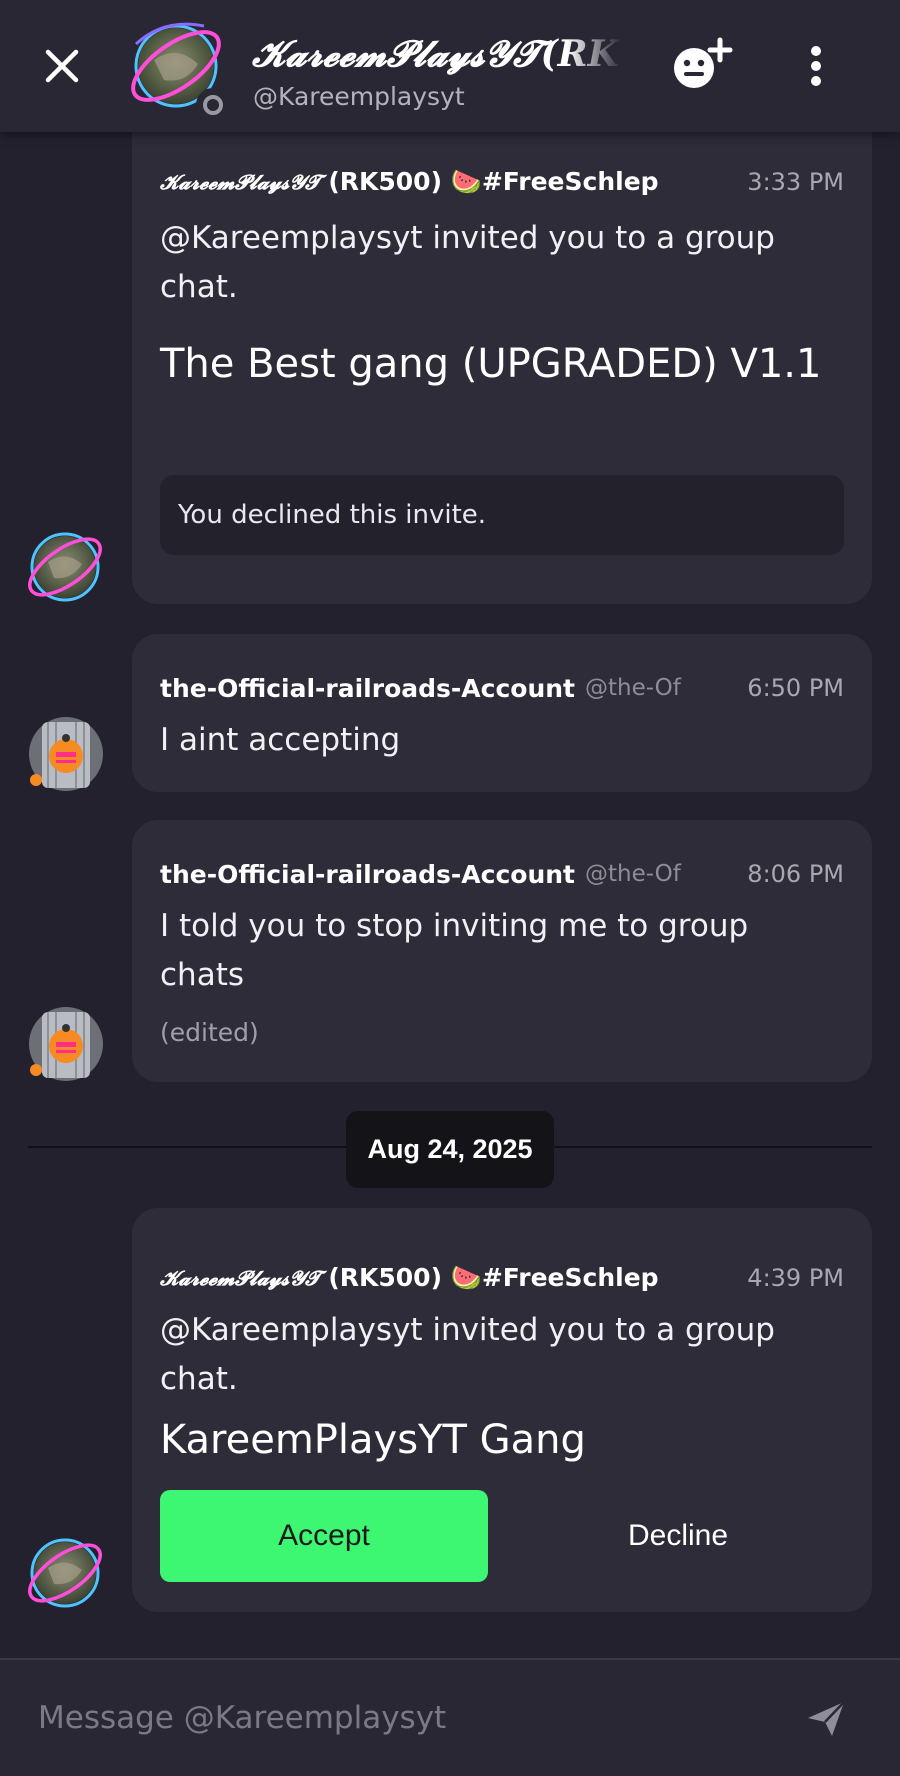 The width and height of the screenshot is (900, 1776). Describe the element at coordinates (703, 66) in the screenshot. I see `add-friend-icon` at that location.